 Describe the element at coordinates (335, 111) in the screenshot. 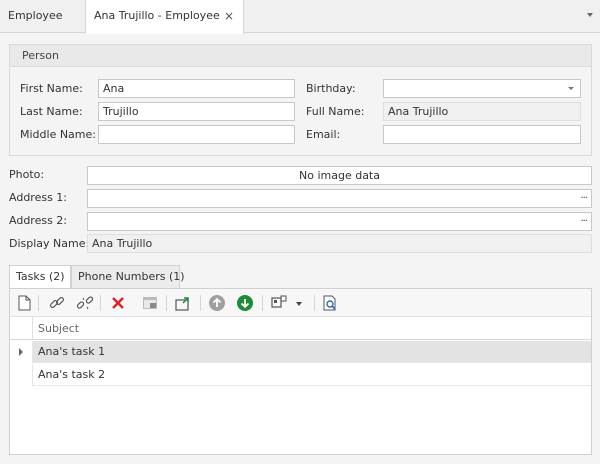

I see `full-name-label: Full Name:` at that location.